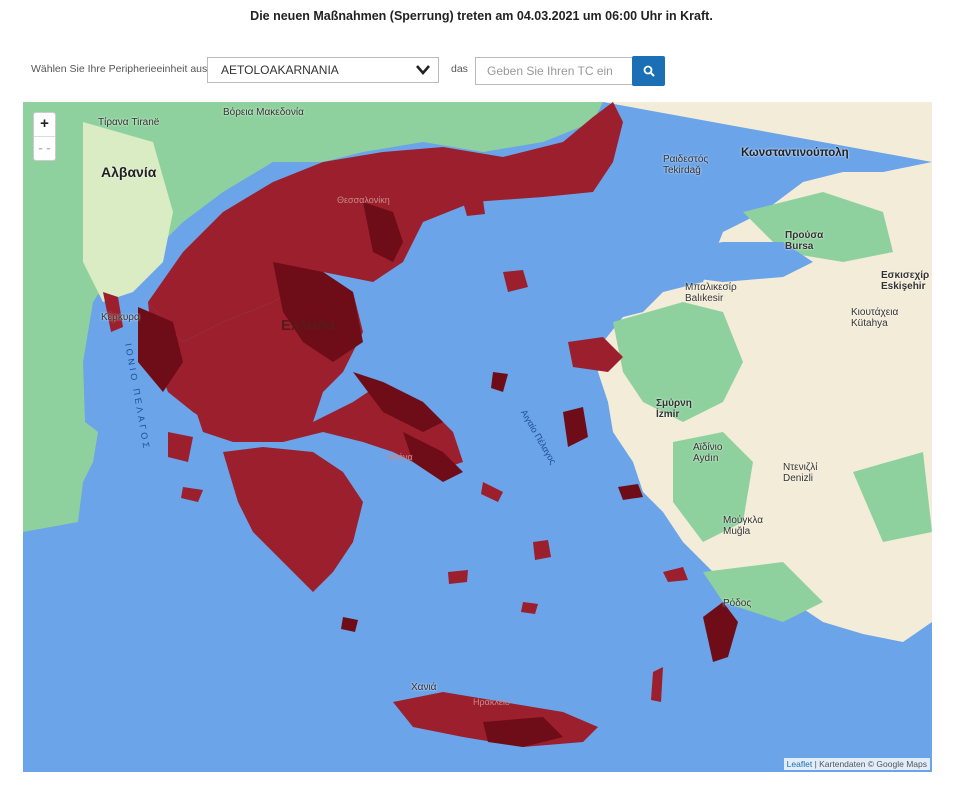 The width and height of the screenshot is (963, 798). I want to click on milos, so click(458, 577).